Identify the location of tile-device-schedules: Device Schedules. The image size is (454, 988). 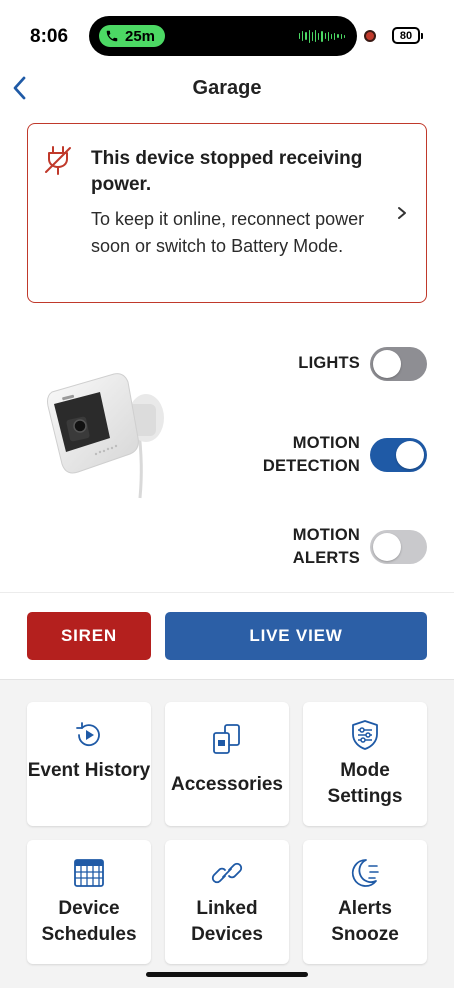
(89, 902).